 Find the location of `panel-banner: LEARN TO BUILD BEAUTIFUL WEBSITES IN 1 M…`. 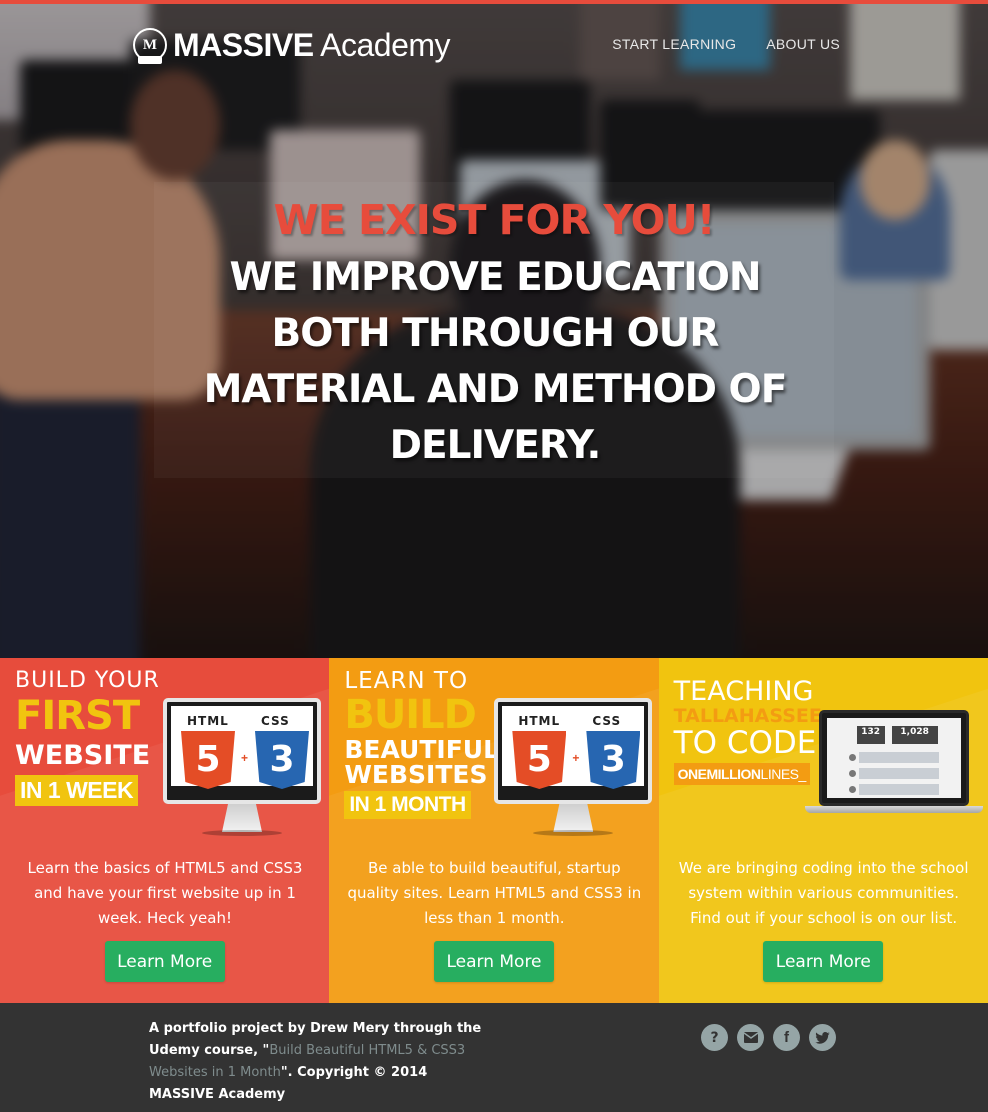

panel-banner: LEARN TO BUILD BEAUTIFUL WEBSITES IN 1 M… is located at coordinates (421, 760).